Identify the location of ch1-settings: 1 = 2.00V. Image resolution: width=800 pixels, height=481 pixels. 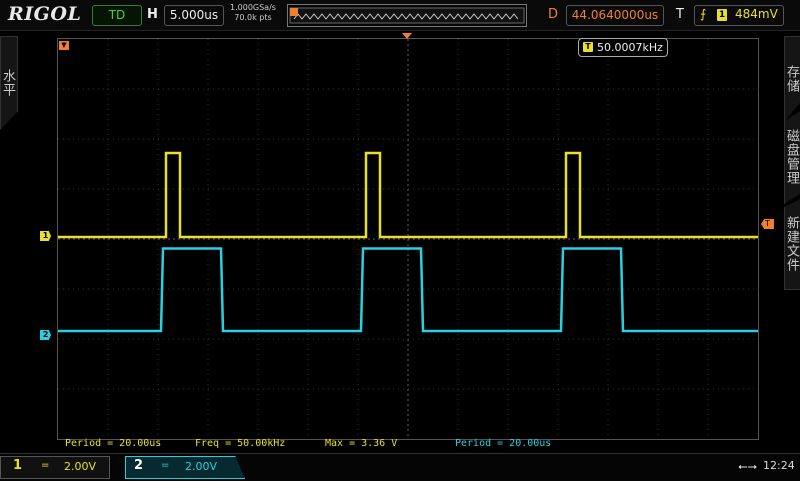
(55, 467).